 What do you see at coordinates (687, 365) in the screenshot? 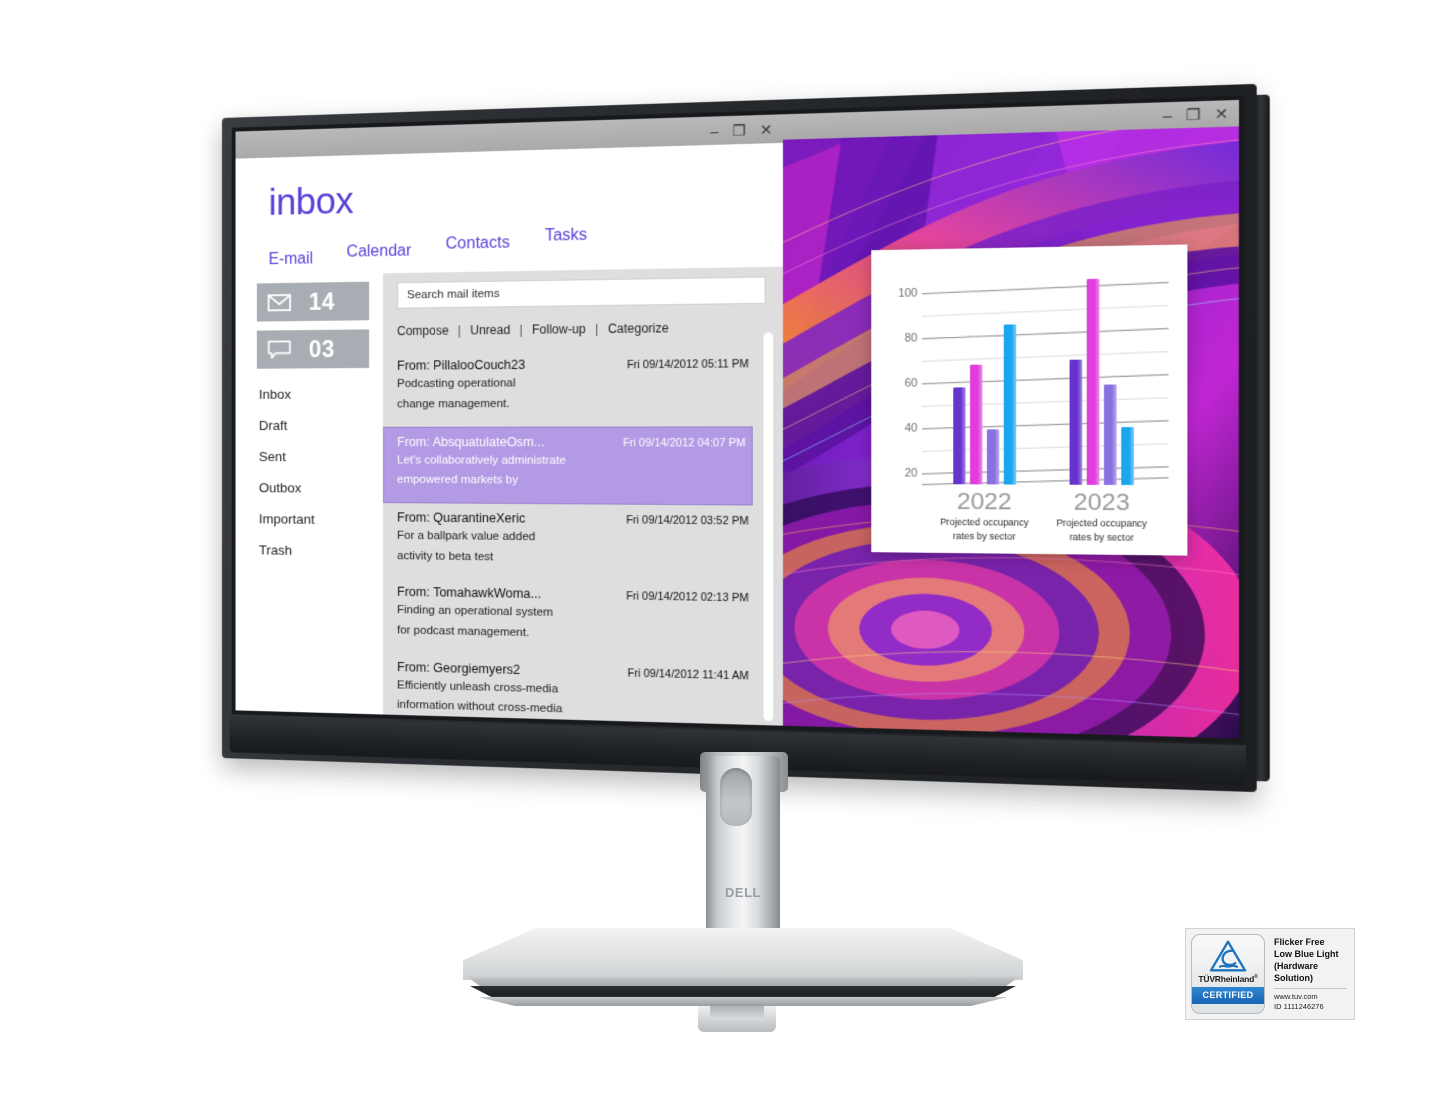
I see `message-date: Fri 09/14/2012 05:11 PM` at bounding box center [687, 365].